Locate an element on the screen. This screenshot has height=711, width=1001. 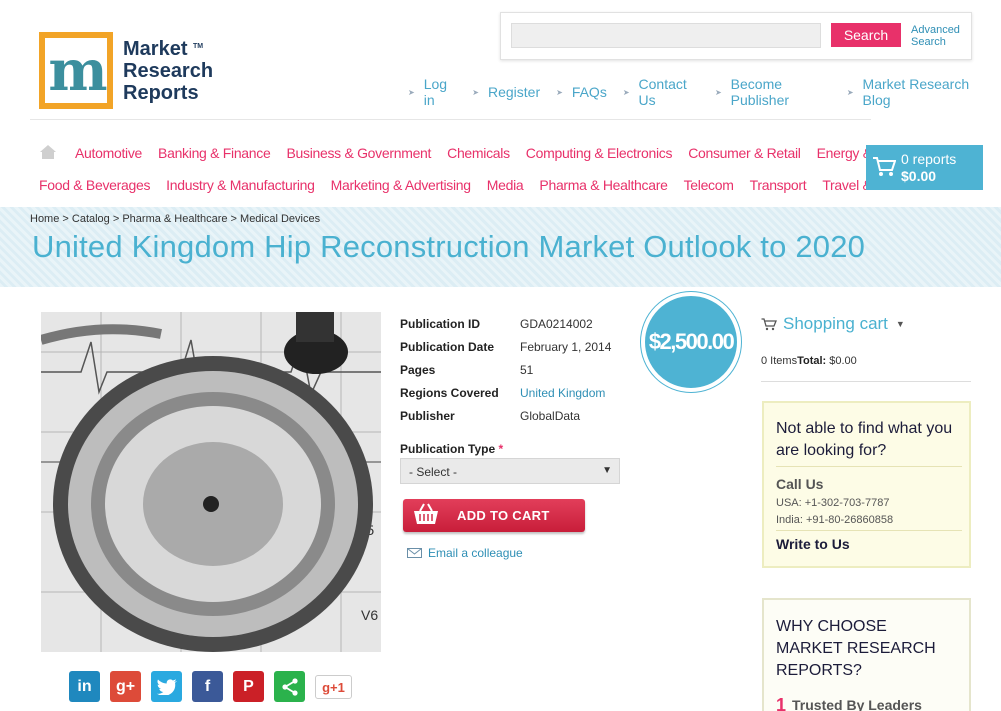
category-telecom: Telecom is located at coordinates (709, 185).